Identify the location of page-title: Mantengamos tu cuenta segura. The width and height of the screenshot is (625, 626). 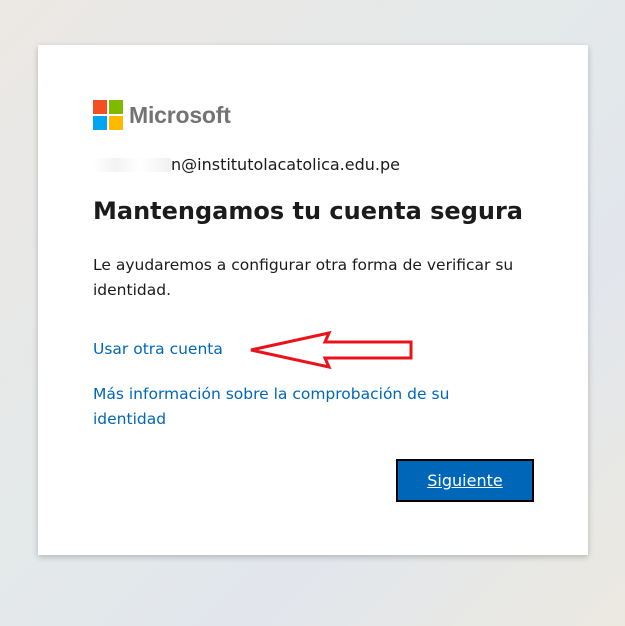
(308, 211).